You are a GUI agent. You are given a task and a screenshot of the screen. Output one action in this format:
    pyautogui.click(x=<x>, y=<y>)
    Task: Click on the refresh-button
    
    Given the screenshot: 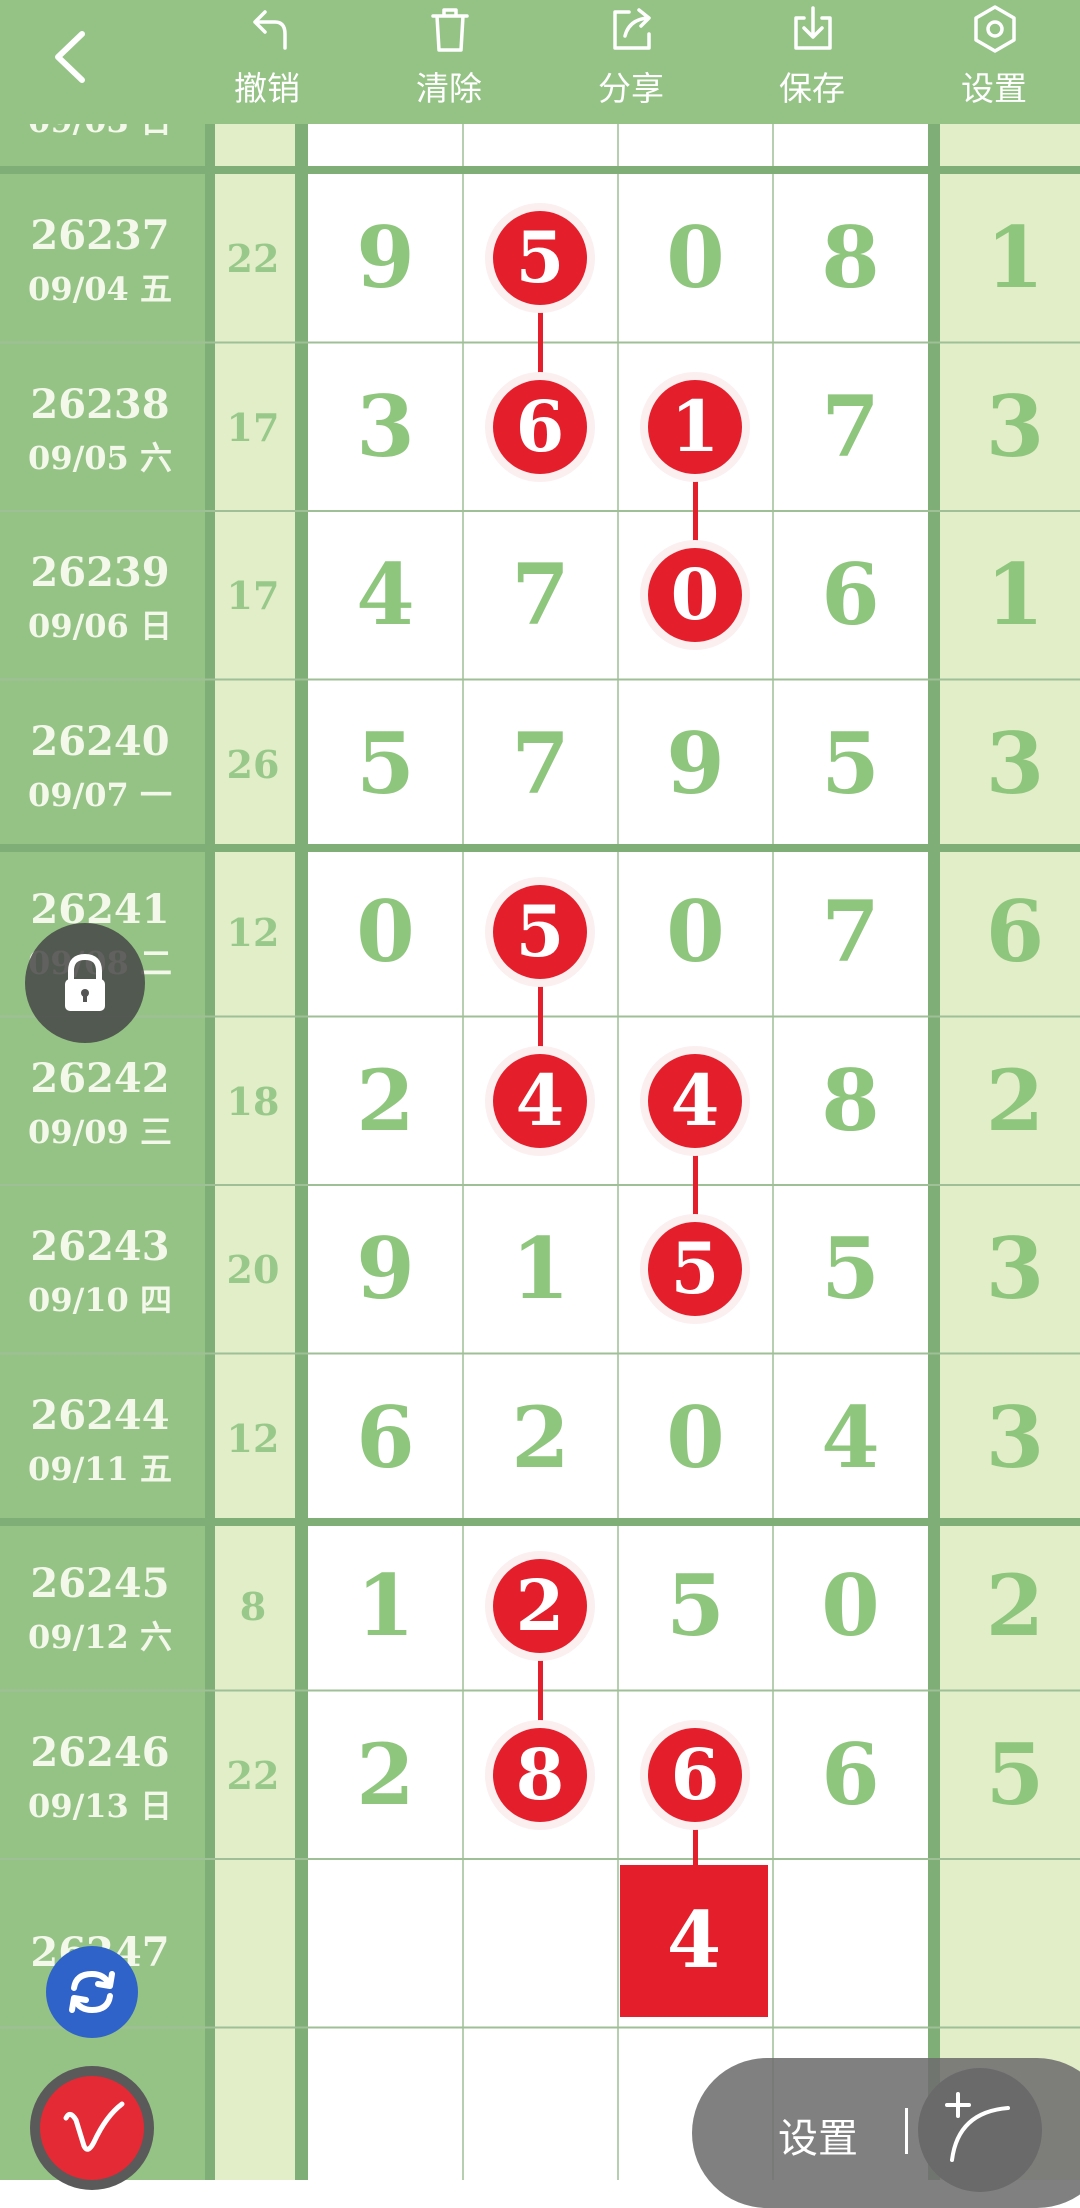 What is the action you would take?
    pyautogui.click(x=92, y=1992)
    